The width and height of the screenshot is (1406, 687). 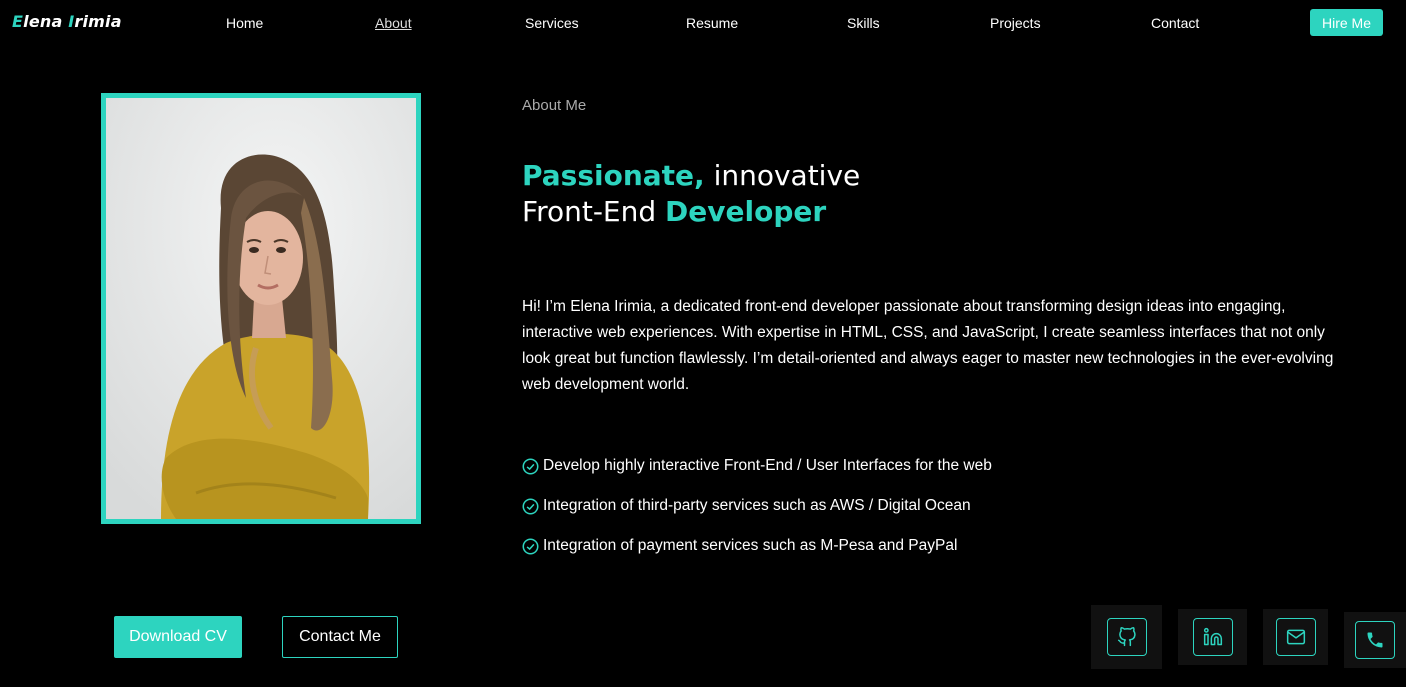 What do you see at coordinates (712, 23) in the screenshot?
I see `nav-resume: Resume` at bounding box center [712, 23].